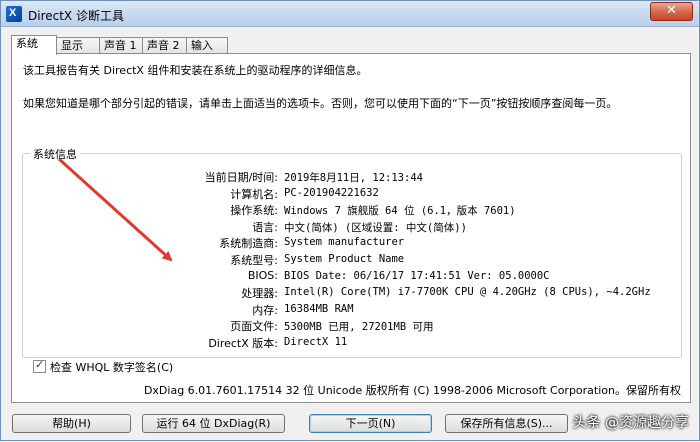 This screenshot has height=442, width=700. What do you see at coordinates (248, 243) in the screenshot?
I see `info-label: 系统制造商:` at bounding box center [248, 243].